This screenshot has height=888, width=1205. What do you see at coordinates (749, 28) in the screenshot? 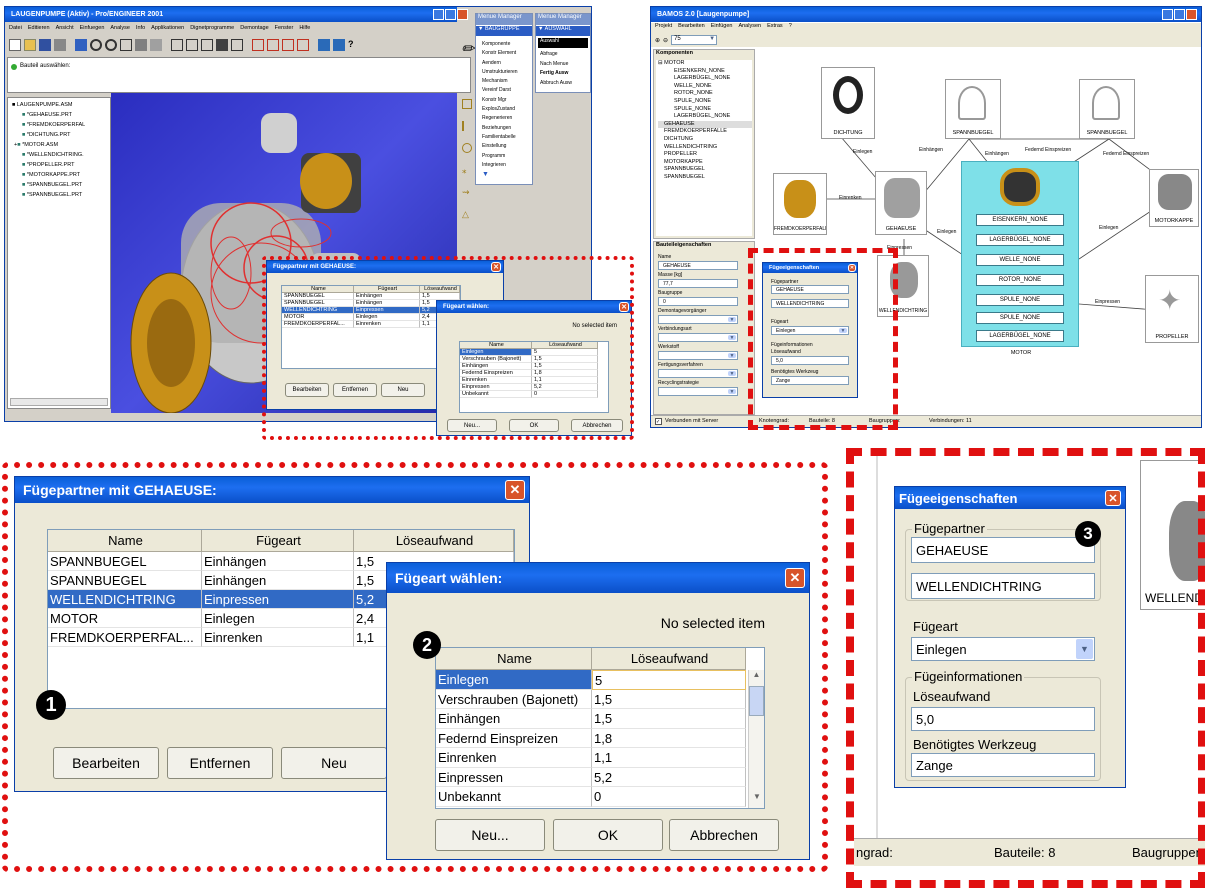
I see `menu-analysen: Analysen` at bounding box center [749, 28].